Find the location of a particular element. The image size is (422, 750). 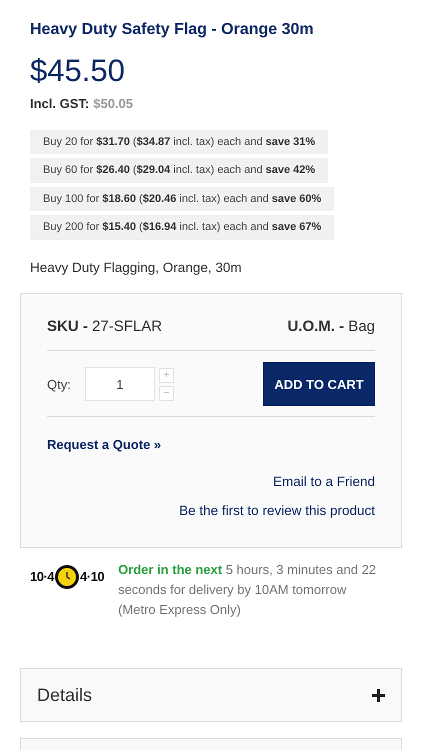

product-link: Be the first to review this product is located at coordinates (277, 510).